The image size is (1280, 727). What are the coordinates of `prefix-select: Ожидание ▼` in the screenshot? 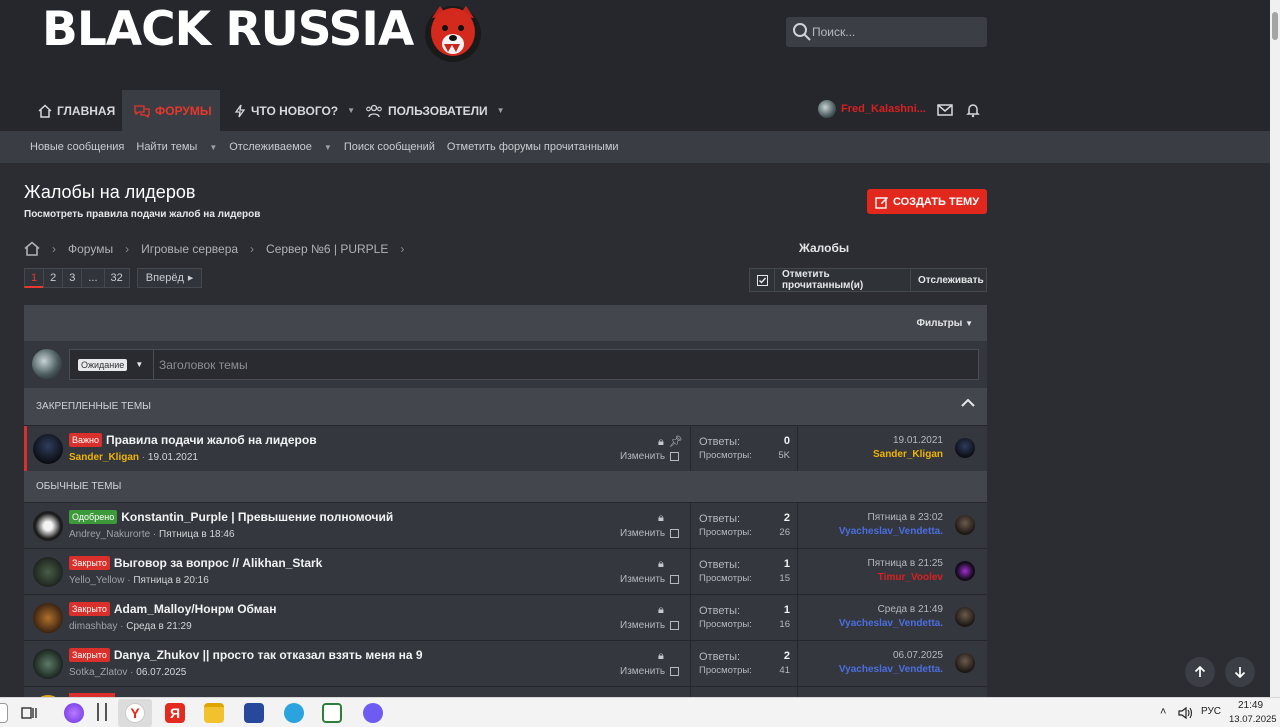 It's located at (111, 364).